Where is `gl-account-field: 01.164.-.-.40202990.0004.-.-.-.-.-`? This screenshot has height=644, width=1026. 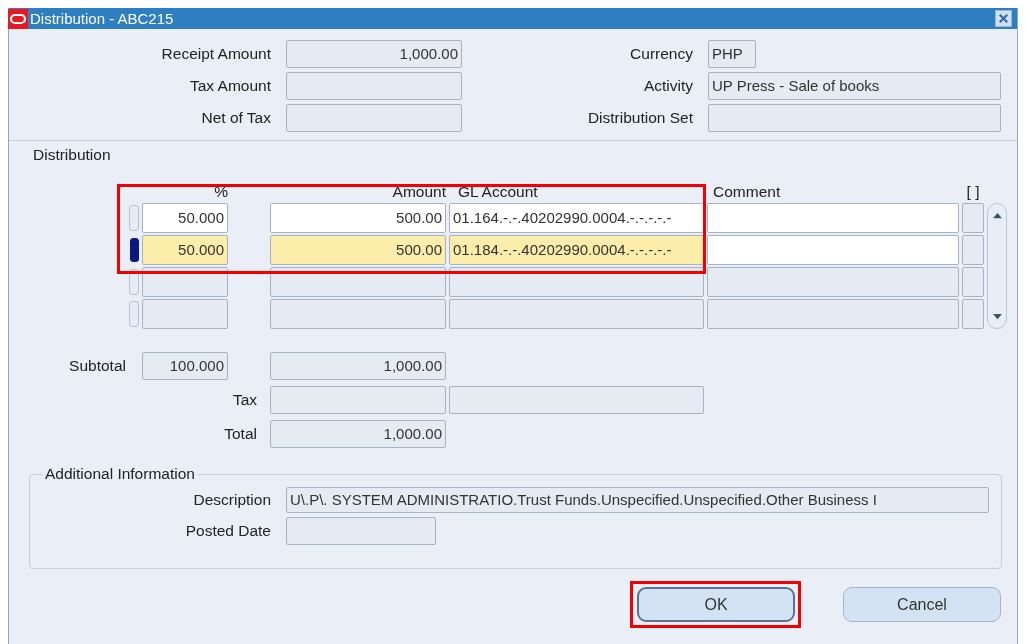 gl-account-field: 01.164.-.-.40202990.0004.-.-.-.-.- is located at coordinates (576, 218).